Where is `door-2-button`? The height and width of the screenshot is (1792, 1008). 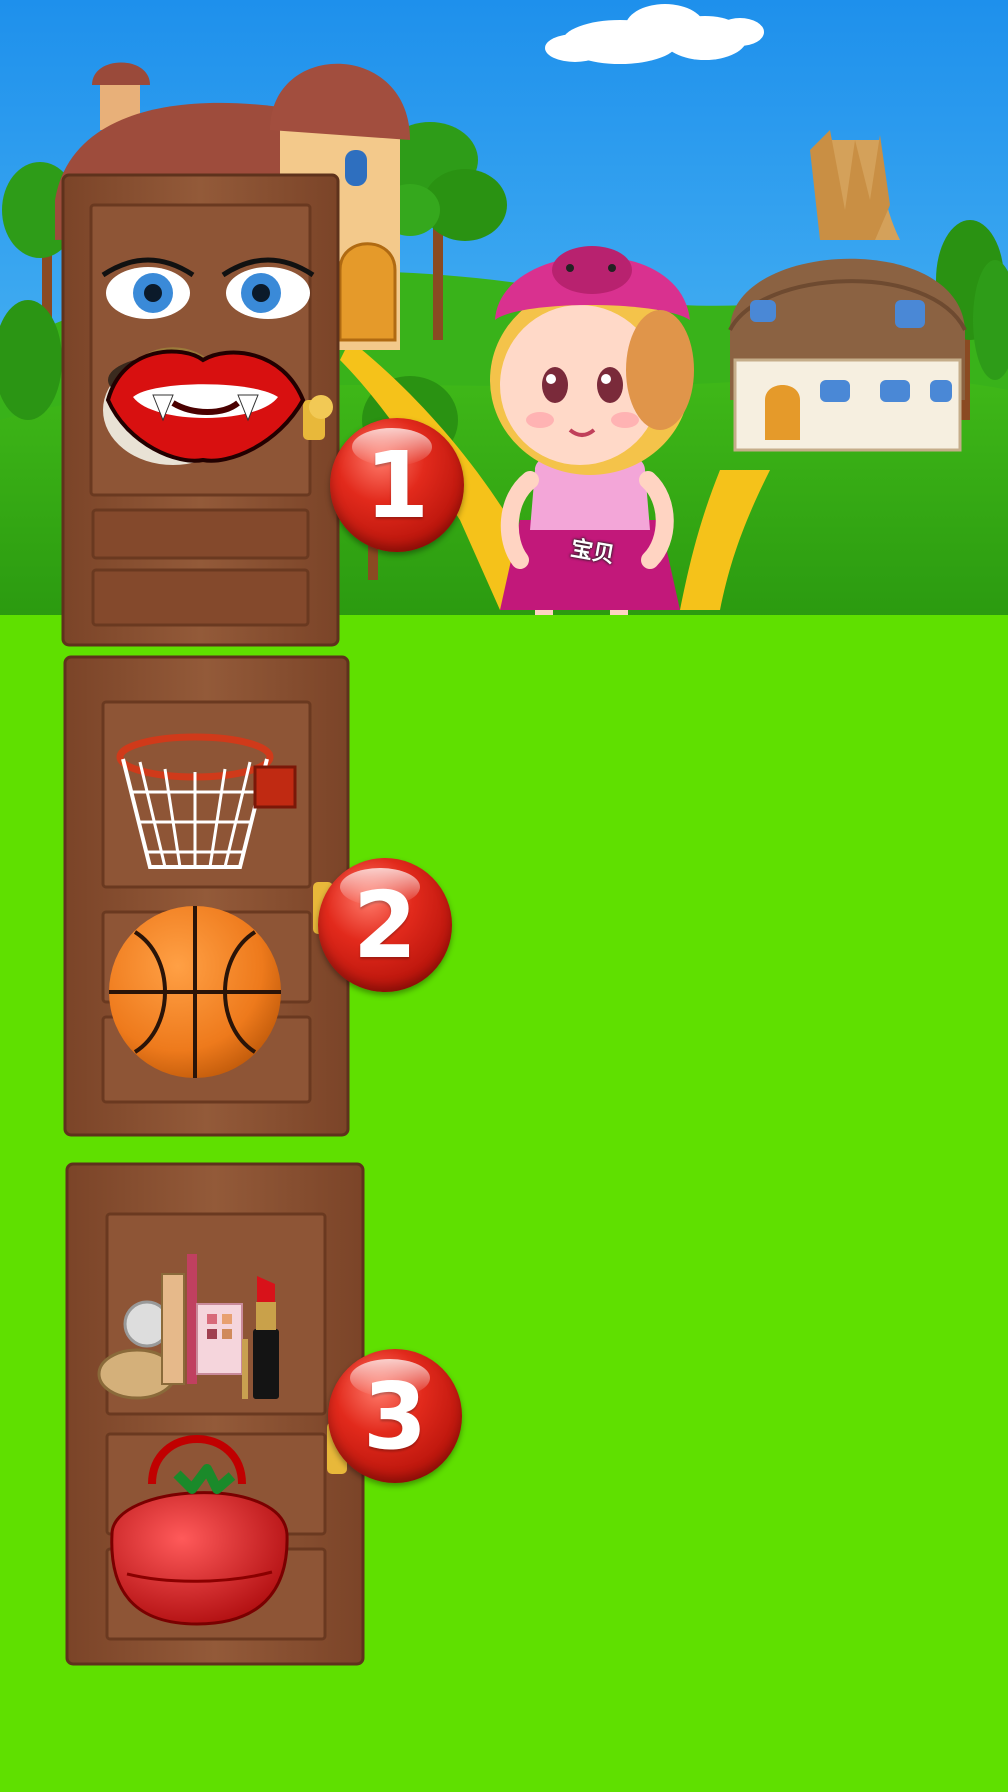 door-2-button is located at coordinates (206, 896).